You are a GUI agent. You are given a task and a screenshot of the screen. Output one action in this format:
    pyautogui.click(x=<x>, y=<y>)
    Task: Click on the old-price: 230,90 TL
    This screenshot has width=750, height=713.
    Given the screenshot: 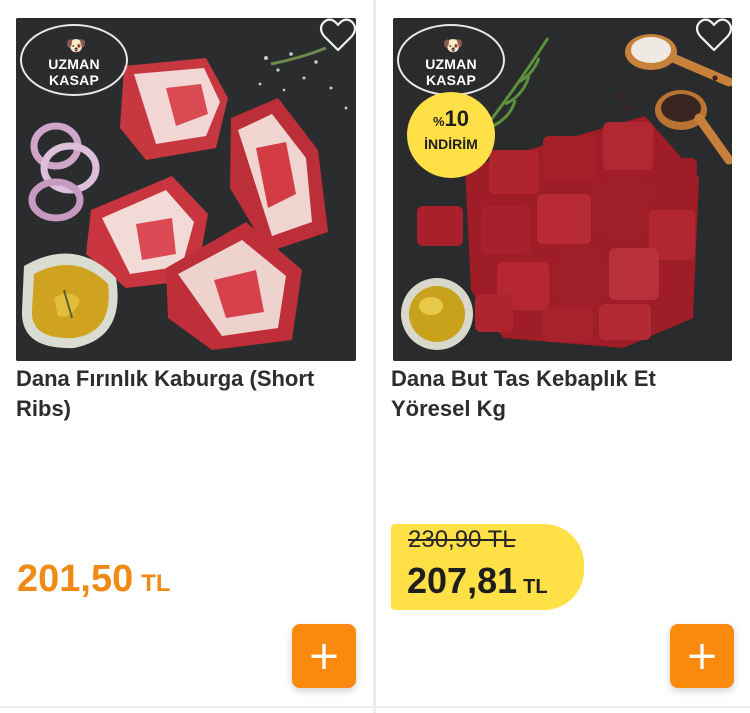 What is the action you would take?
    pyautogui.click(x=462, y=539)
    